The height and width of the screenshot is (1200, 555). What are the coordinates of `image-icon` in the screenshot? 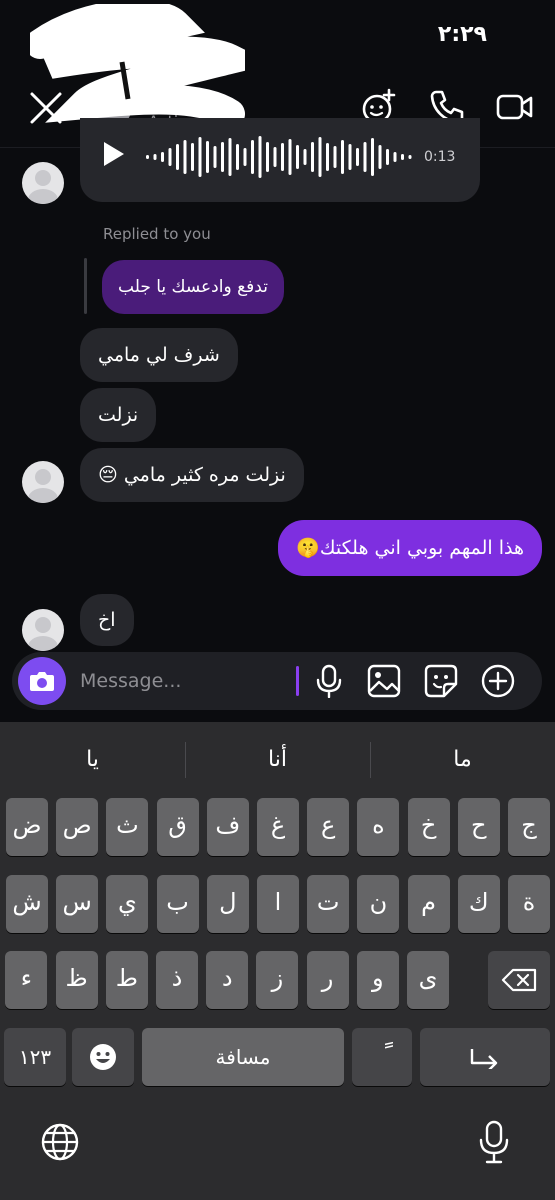 It's located at (384, 681).